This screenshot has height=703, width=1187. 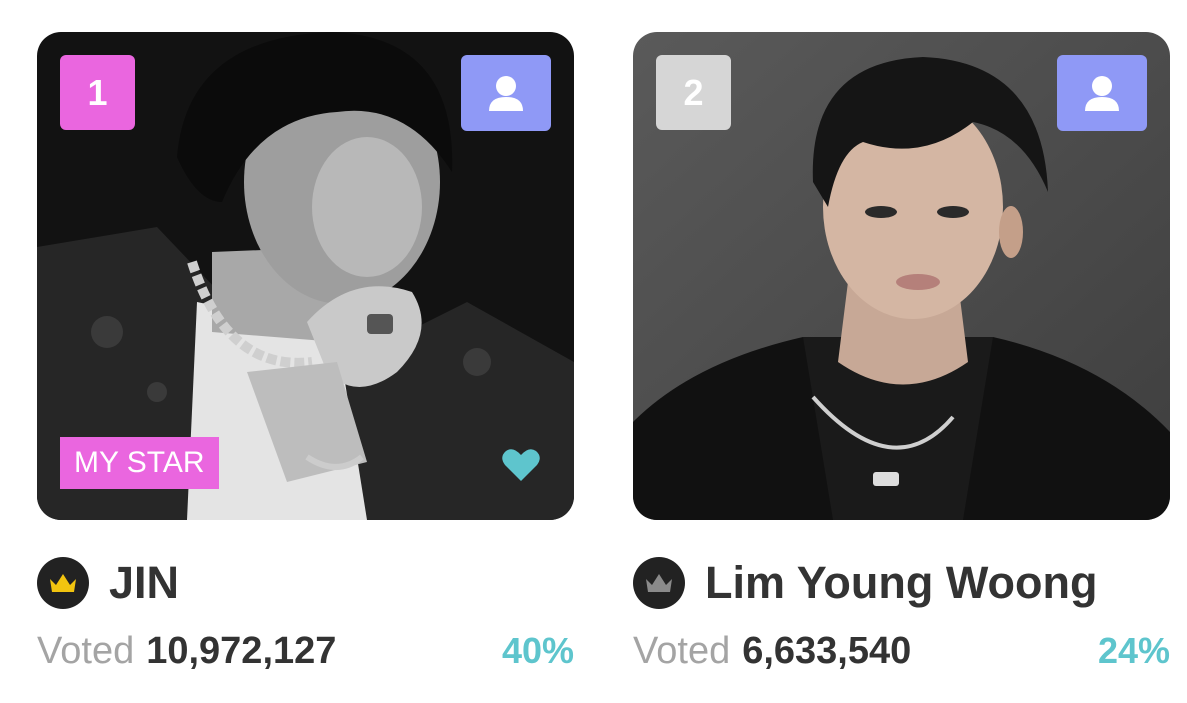 What do you see at coordinates (521, 465) in the screenshot?
I see `heart-icon` at bounding box center [521, 465].